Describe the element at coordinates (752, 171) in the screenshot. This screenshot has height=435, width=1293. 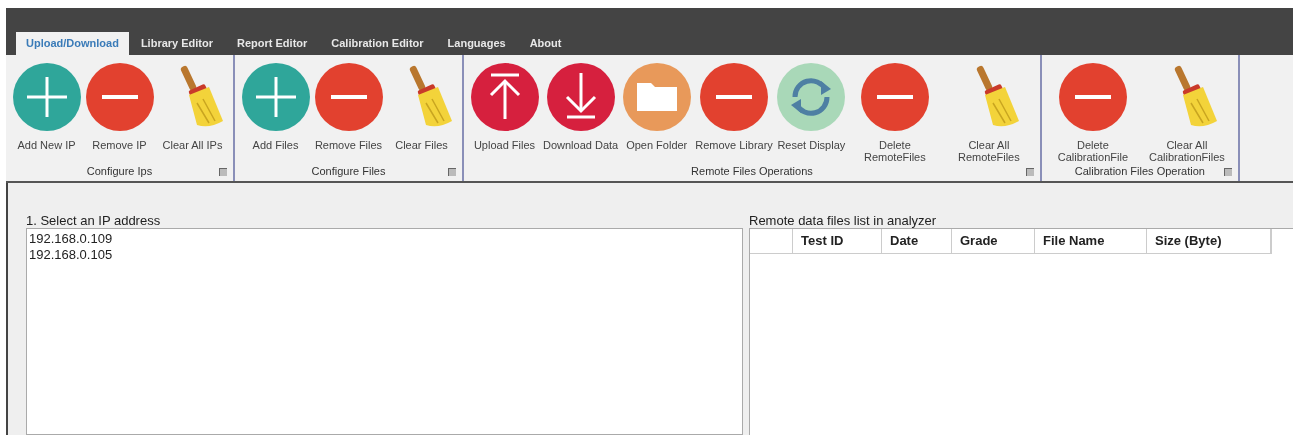
I see `group-label: Remote Files Operations` at that location.